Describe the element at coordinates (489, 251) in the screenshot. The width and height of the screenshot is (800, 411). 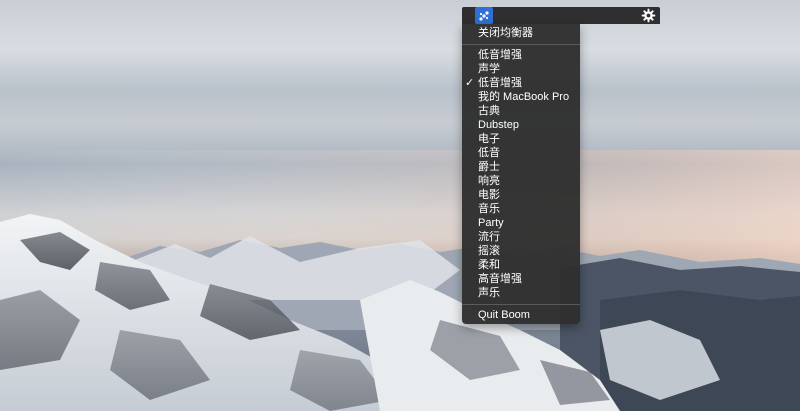
I see `preset-label: 摇滚` at that location.